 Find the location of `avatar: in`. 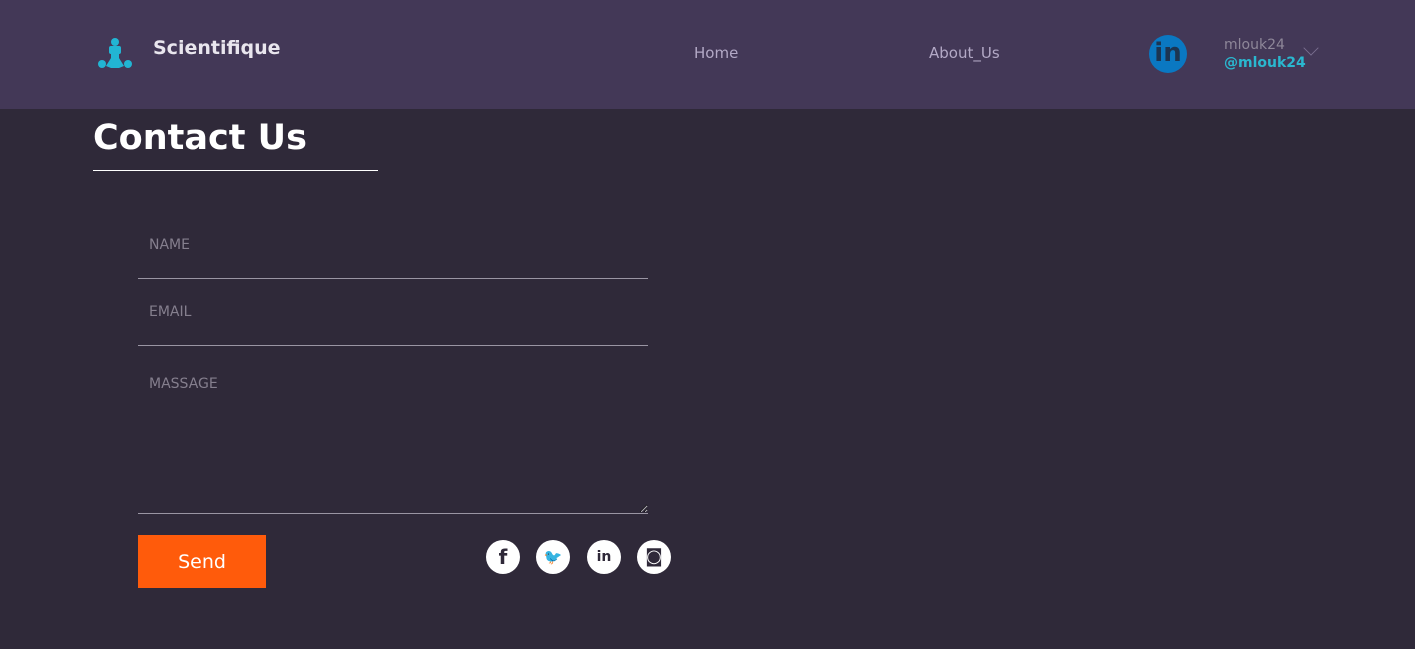

avatar: in is located at coordinates (1168, 54).